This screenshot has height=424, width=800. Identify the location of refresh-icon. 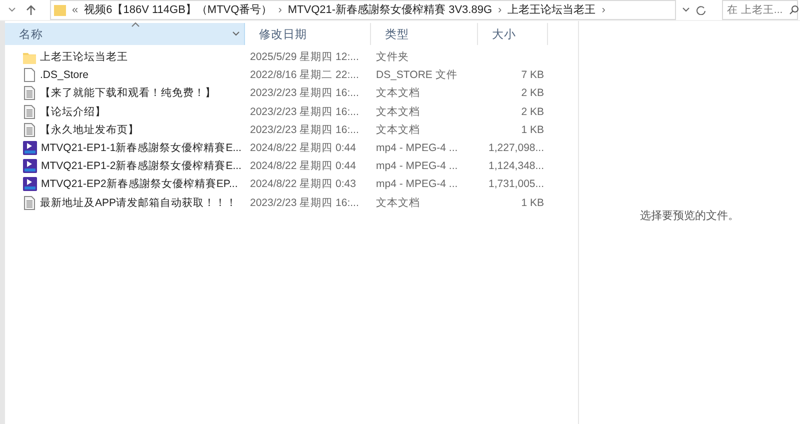
(701, 10).